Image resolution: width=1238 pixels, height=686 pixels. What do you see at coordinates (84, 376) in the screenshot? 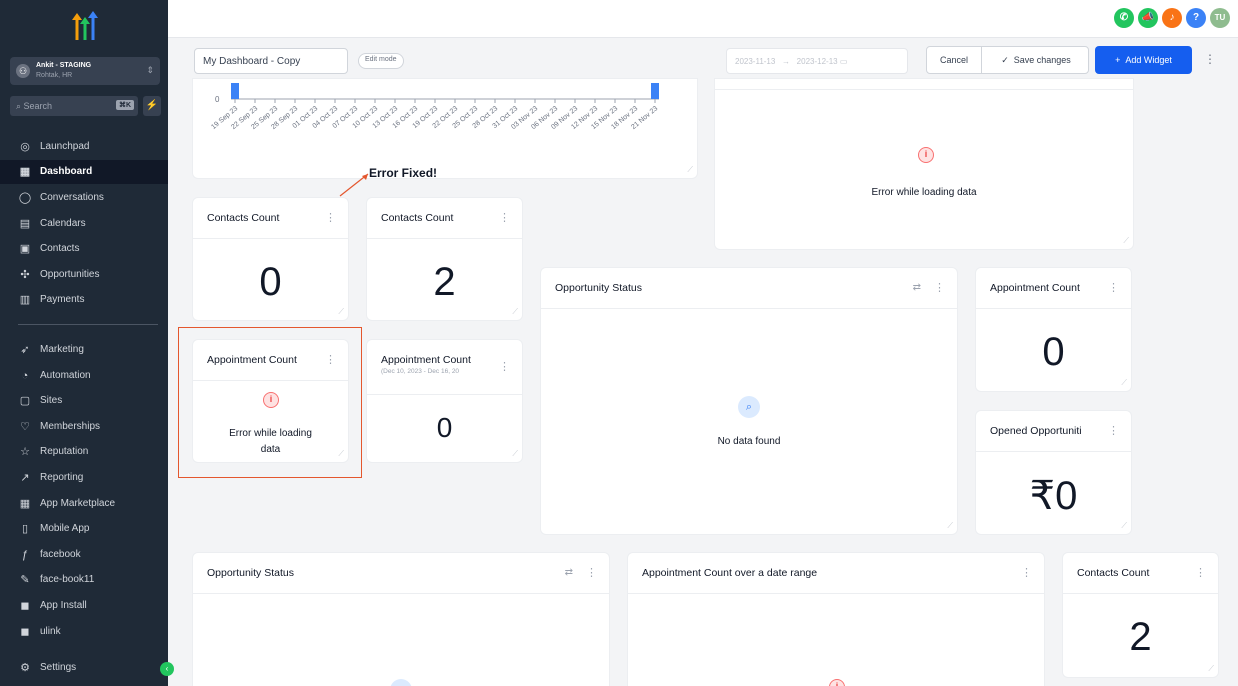
I see `sidebar-item-automation: ◔ Automation` at bounding box center [84, 376].